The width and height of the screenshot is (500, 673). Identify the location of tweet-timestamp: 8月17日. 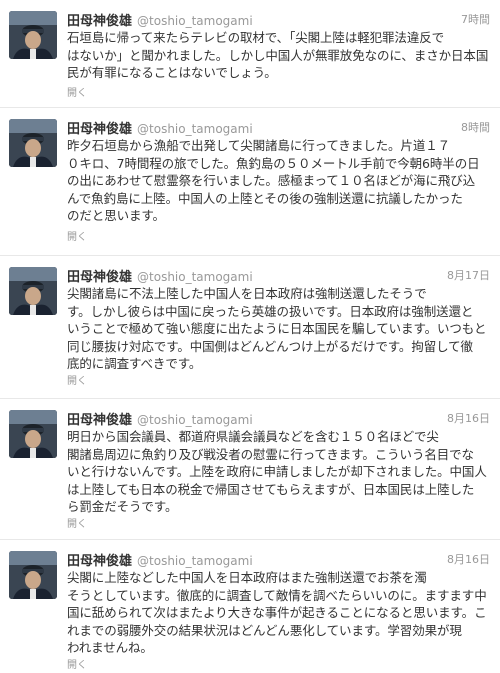
(468, 275).